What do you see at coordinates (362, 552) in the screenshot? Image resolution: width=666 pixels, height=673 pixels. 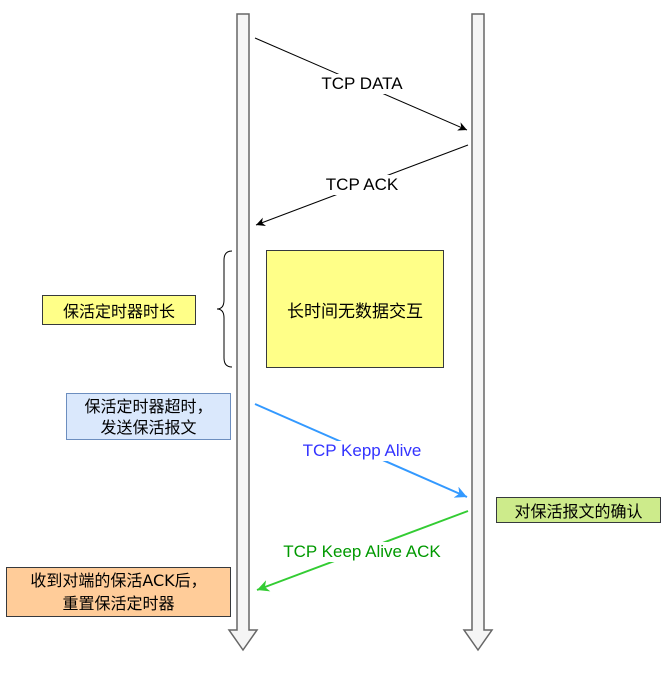 I see `message-keepalive-ack-label: TCP Keep Alive ACK` at bounding box center [362, 552].